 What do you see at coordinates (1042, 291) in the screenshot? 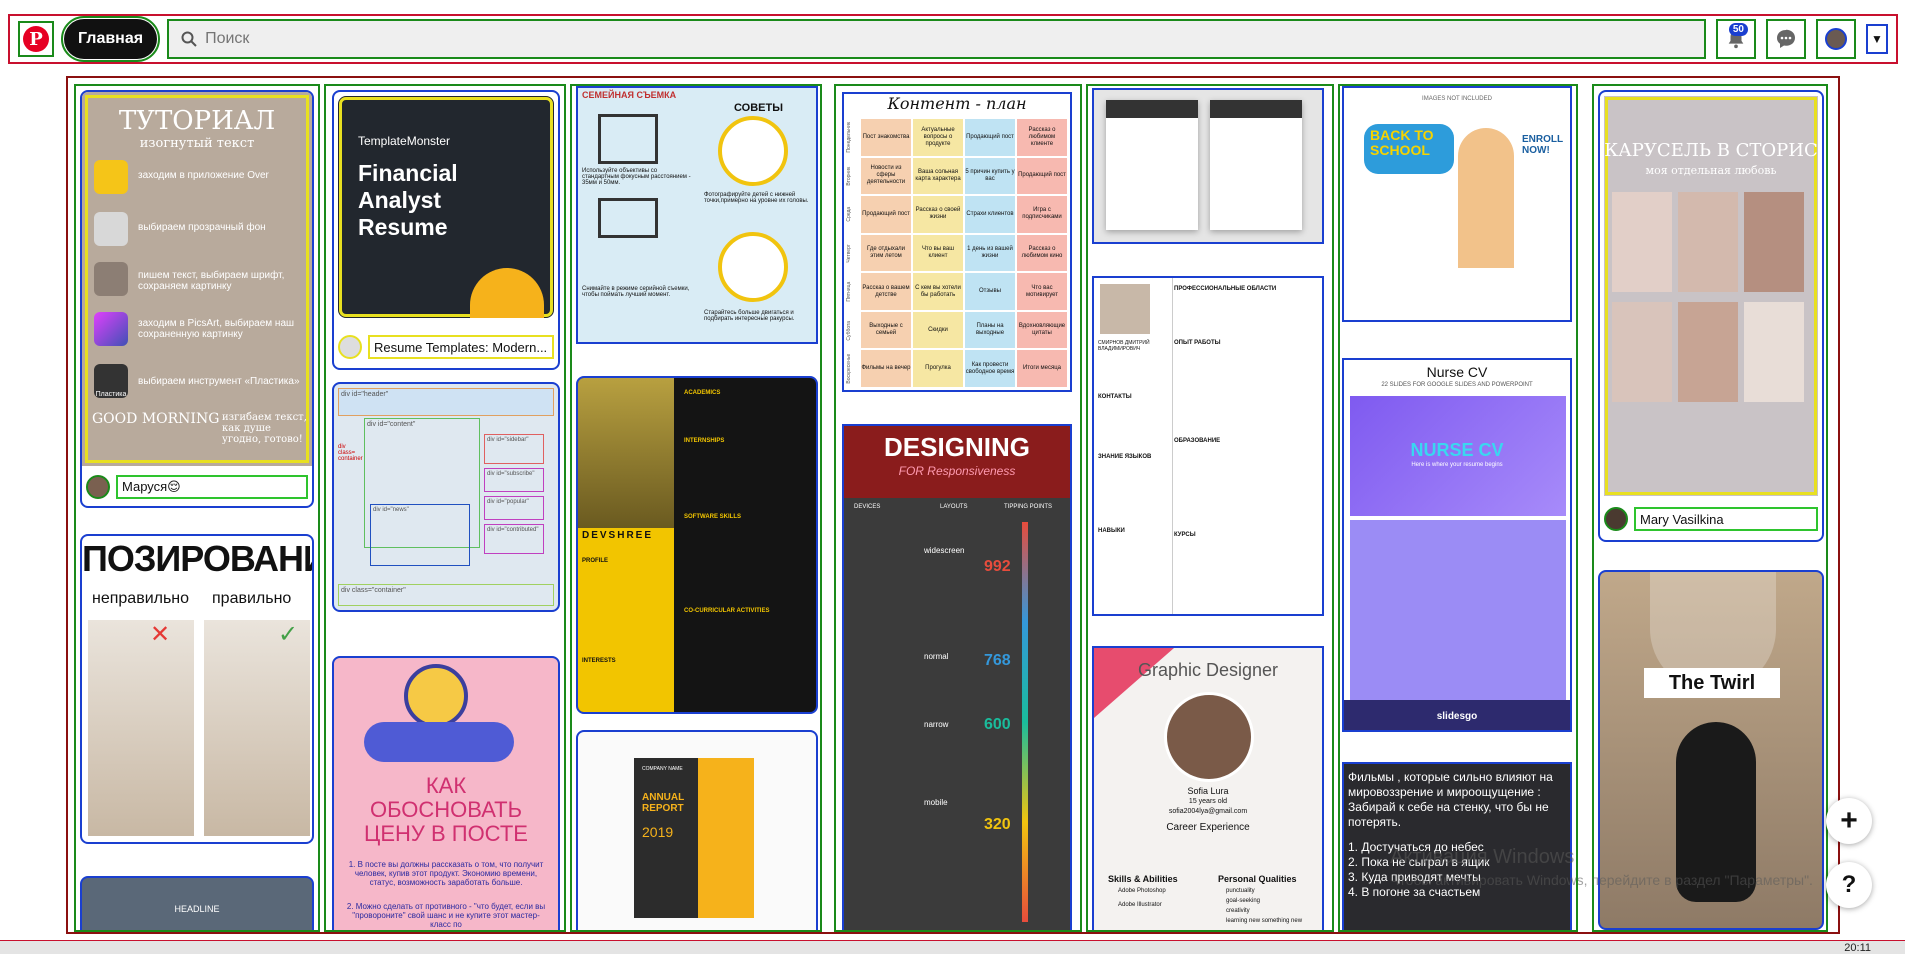
I see `plan-cell: Что вас мотивирует` at bounding box center [1042, 291].